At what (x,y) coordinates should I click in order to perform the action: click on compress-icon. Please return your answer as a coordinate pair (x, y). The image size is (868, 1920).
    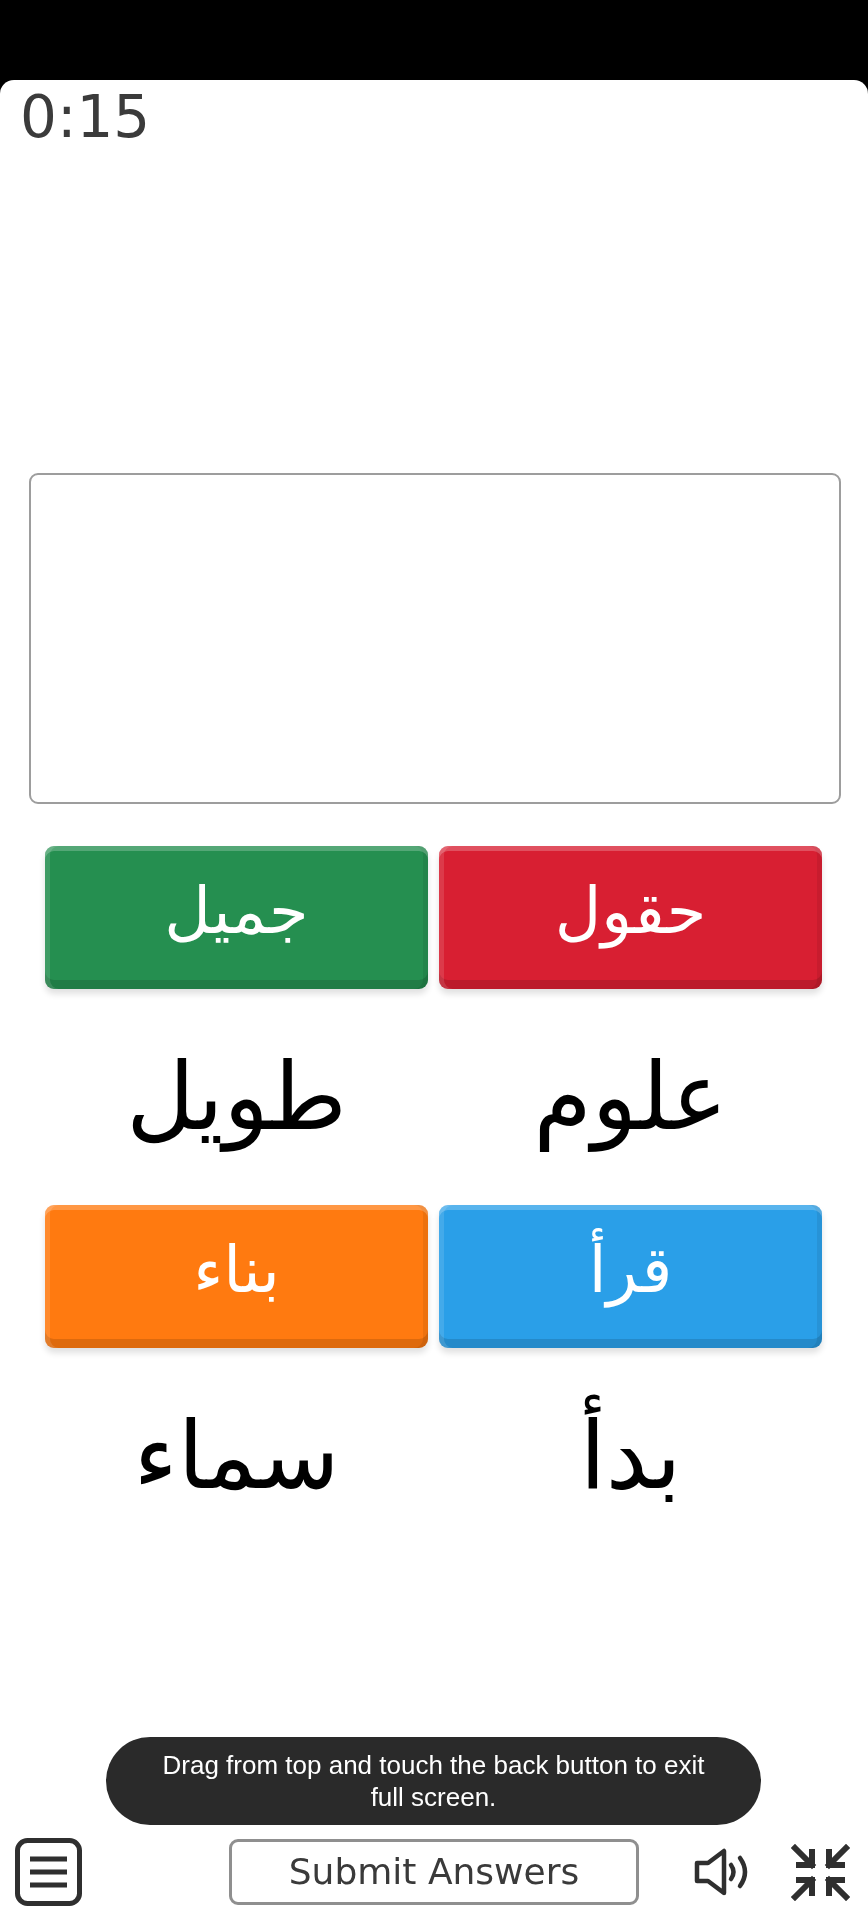
    Looking at the image, I should click on (820, 1872).